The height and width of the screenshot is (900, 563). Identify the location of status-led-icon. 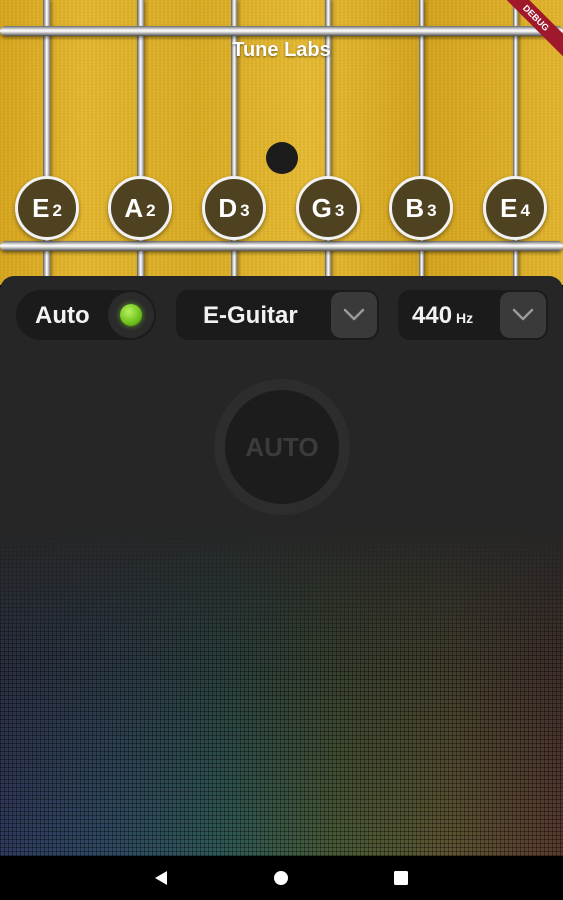
(131, 315).